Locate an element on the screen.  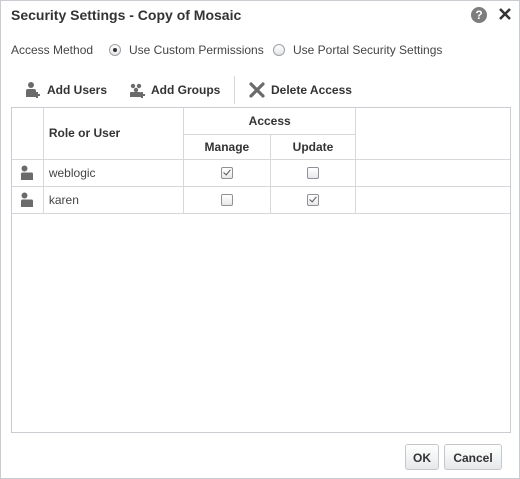
delete-access-label: Delete Access is located at coordinates (311, 90).